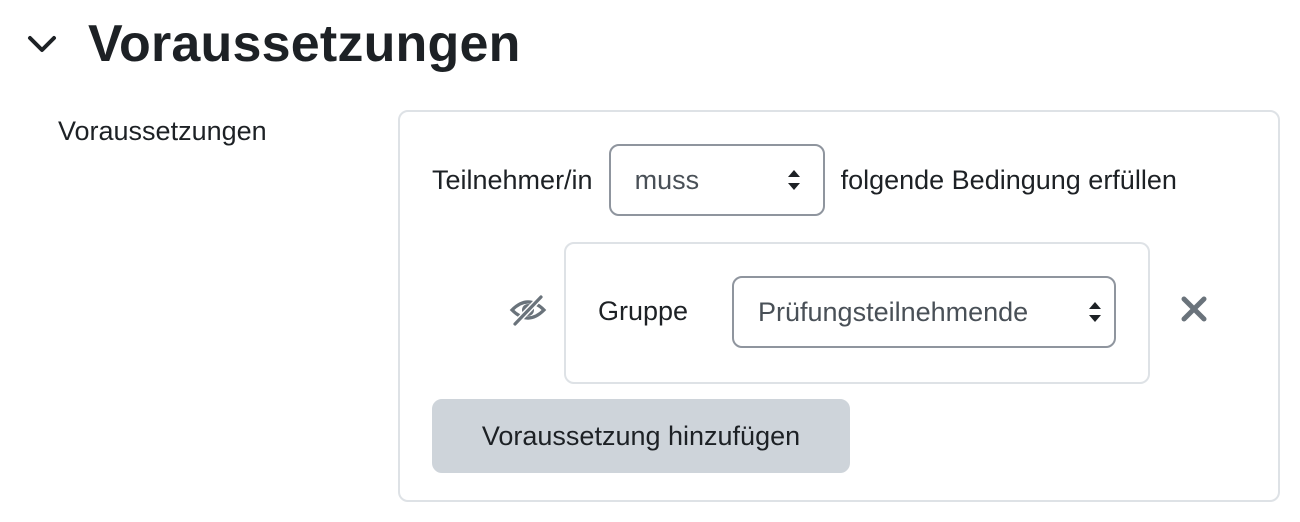 This screenshot has height=522, width=1300. What do you see at coordinates (893, 311) in the screenshot?
I see `group-select-value: Prüfungsteilnehmende` at bounding box center [893, 311].